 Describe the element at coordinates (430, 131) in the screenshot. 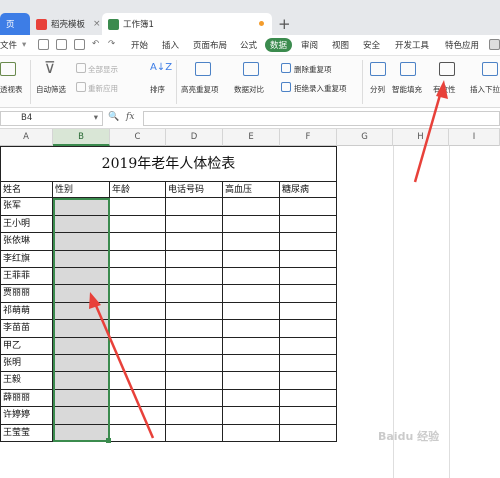

I see `arrow-to-validity` at that location.